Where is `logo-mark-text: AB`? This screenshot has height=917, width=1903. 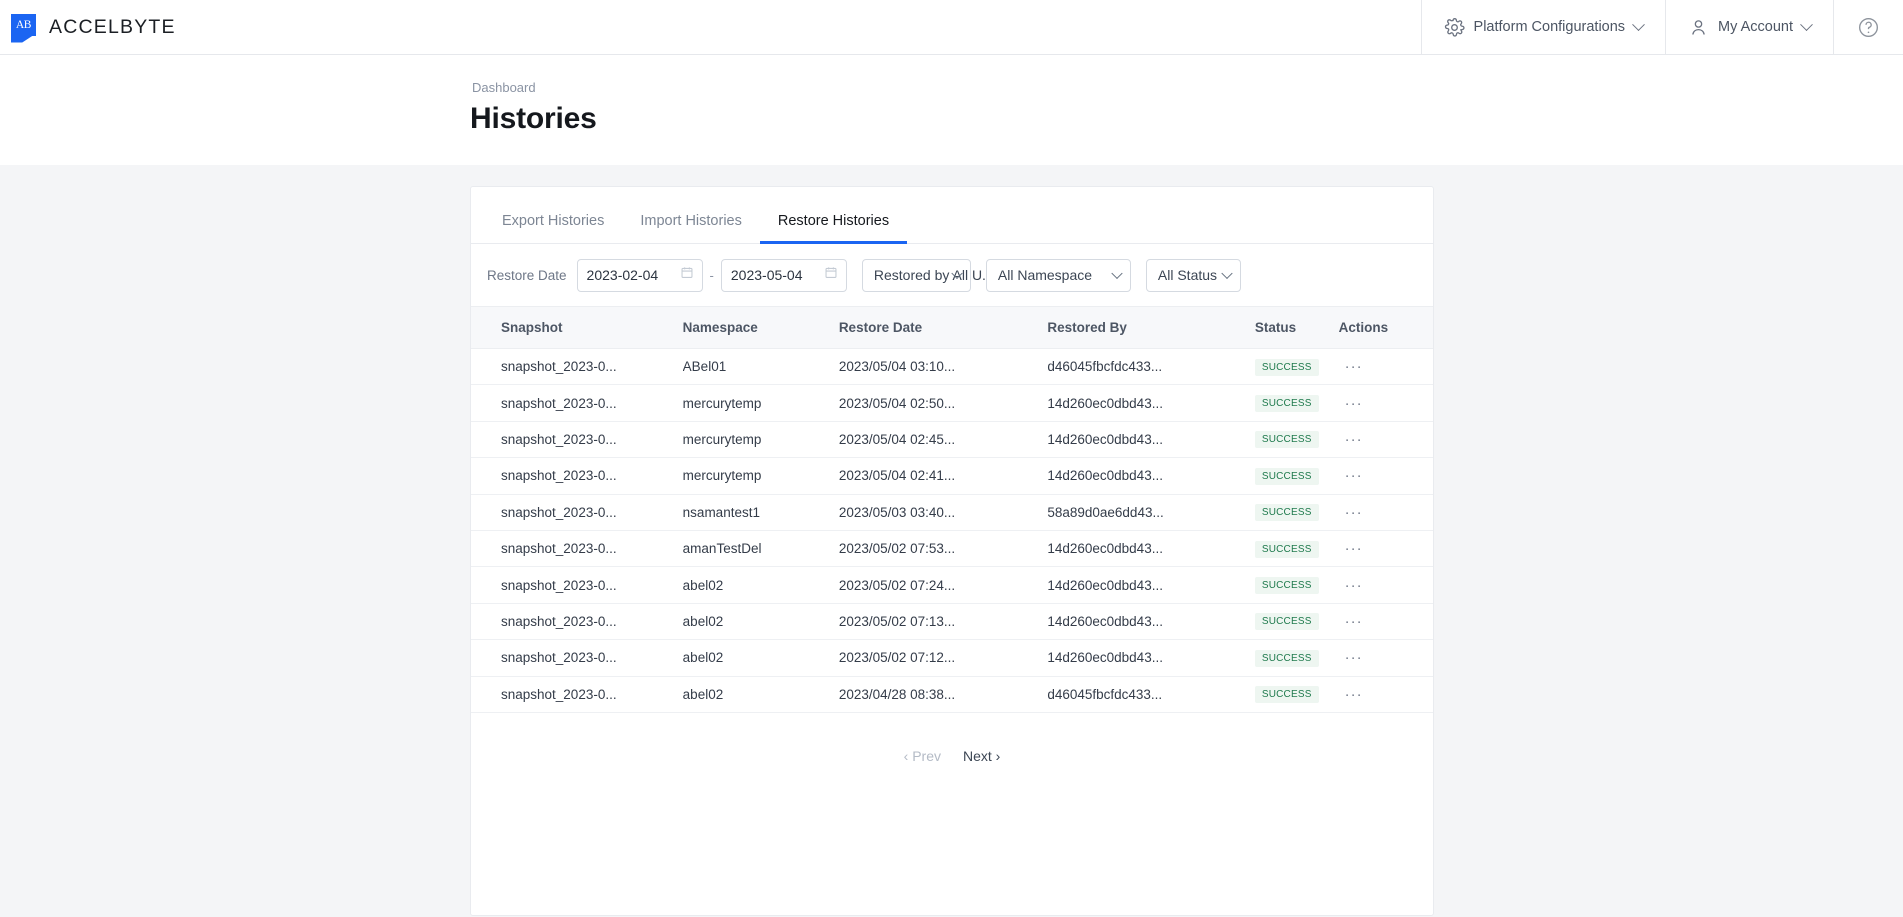 logo-mark-text: AB is located at coordinates (23, 24).